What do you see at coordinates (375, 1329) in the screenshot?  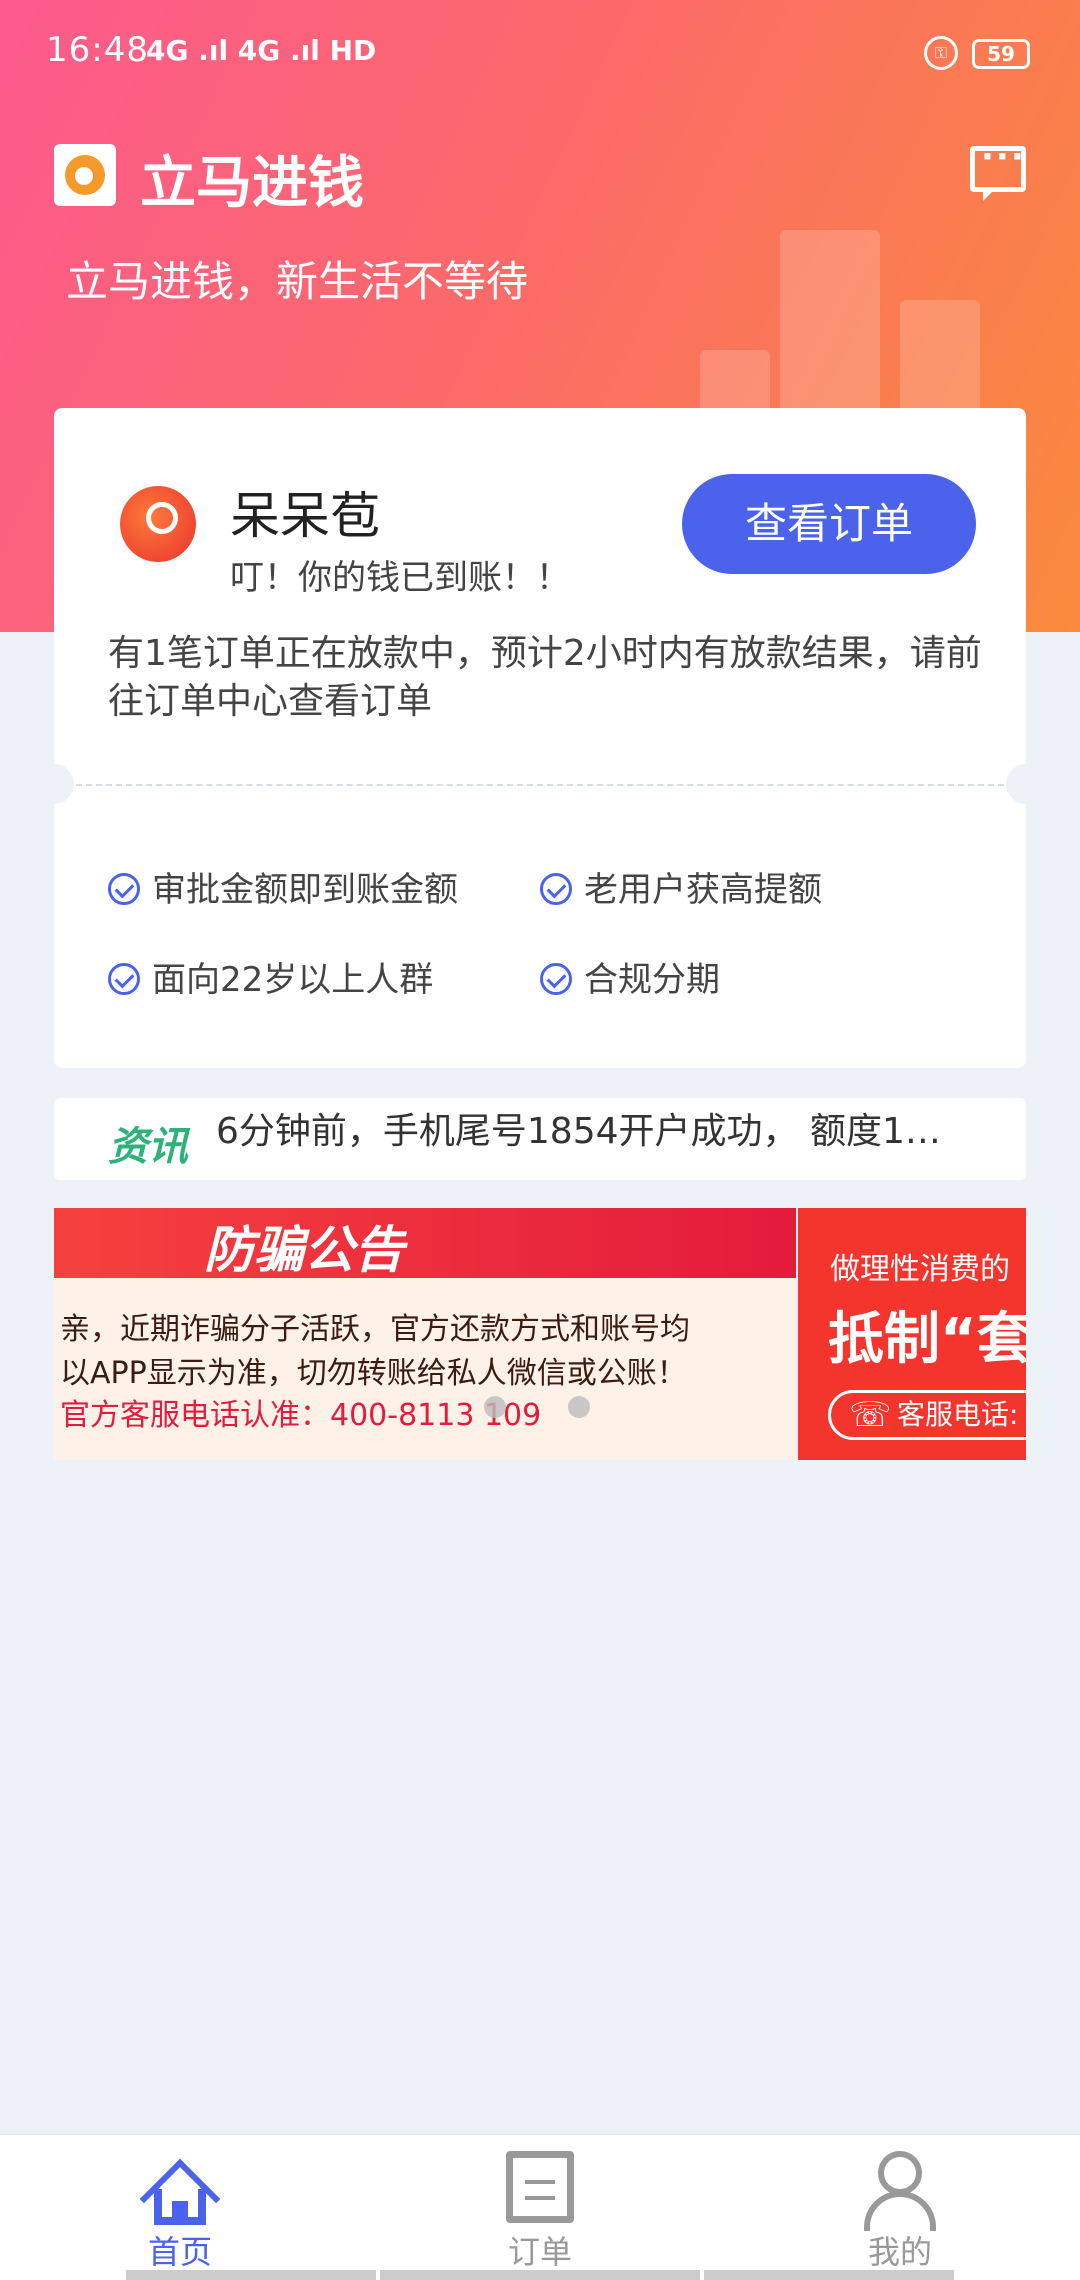 I see `banner-line: 亲，近期诈骗分子活跃，官方还款方式和账号均` at bounding box center [375, 1329].